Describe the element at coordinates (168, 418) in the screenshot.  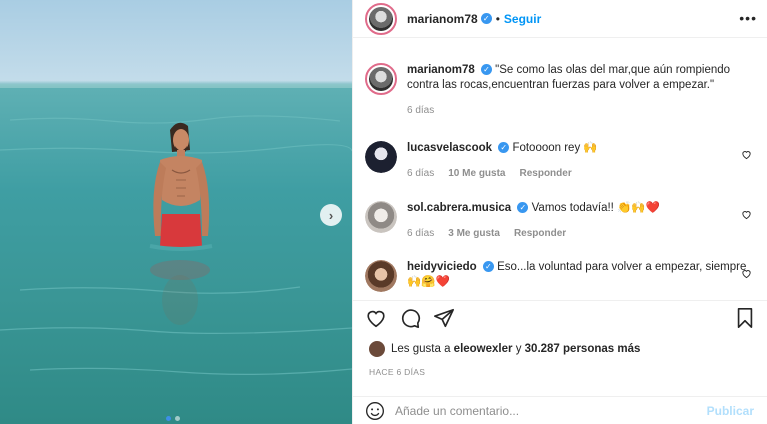
I see `carousel-dot-active` at that location.